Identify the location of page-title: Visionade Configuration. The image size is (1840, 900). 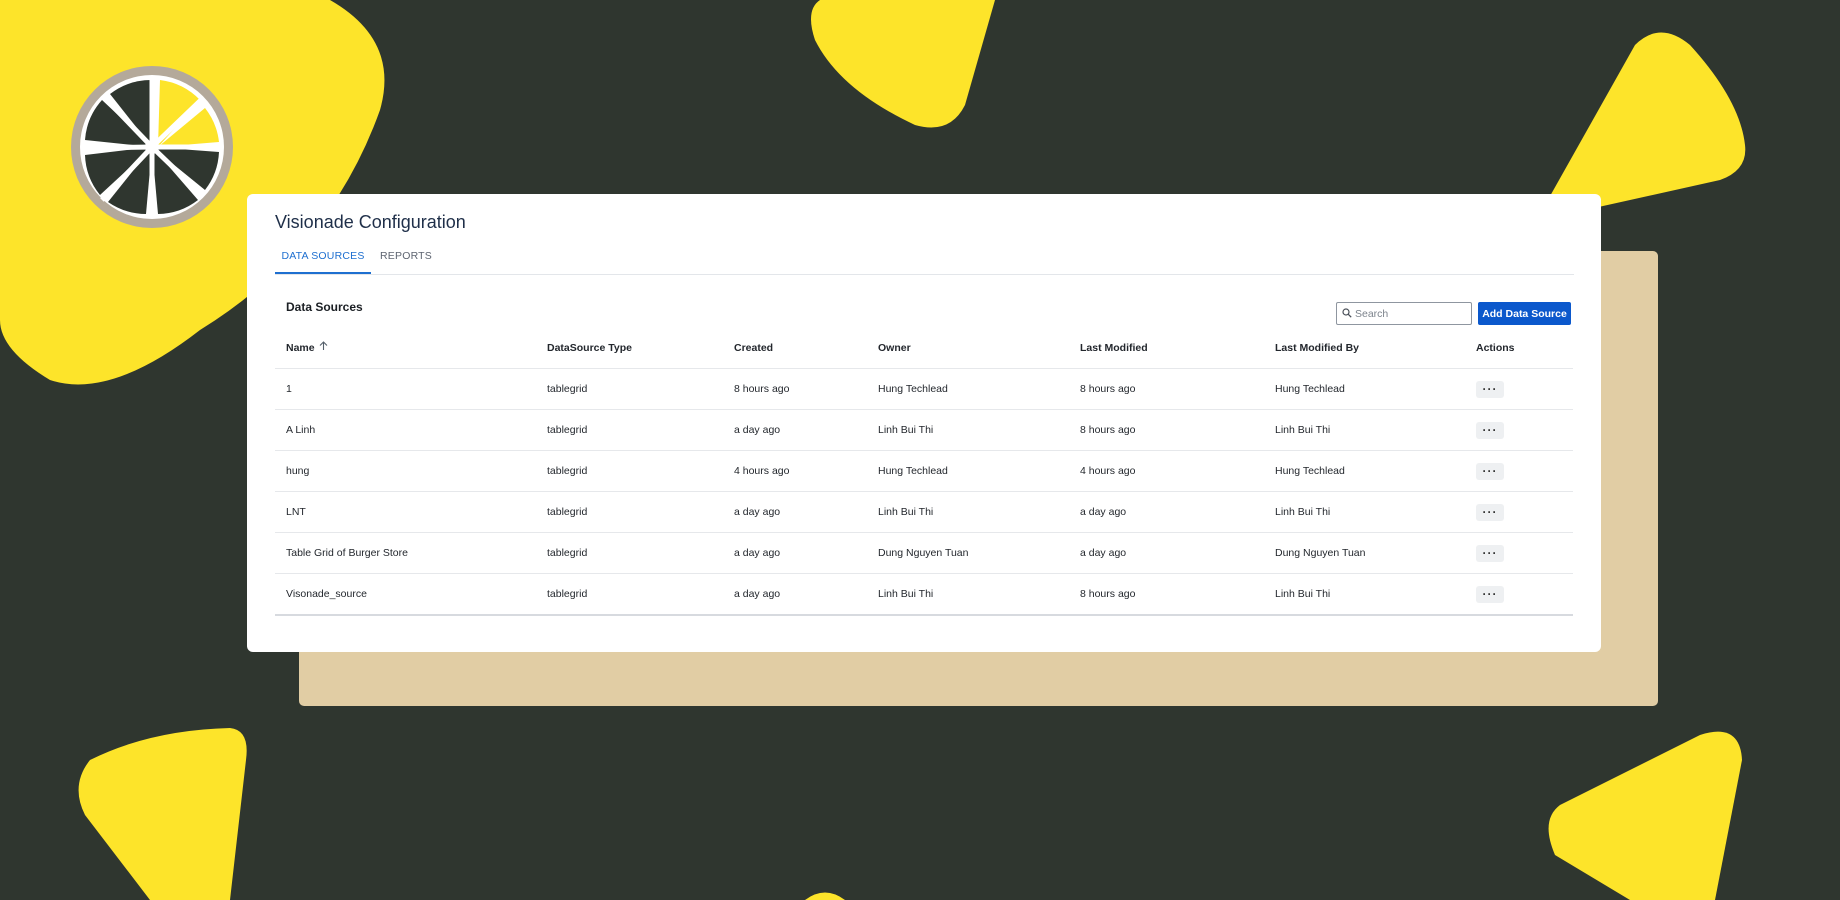
(370, 222).